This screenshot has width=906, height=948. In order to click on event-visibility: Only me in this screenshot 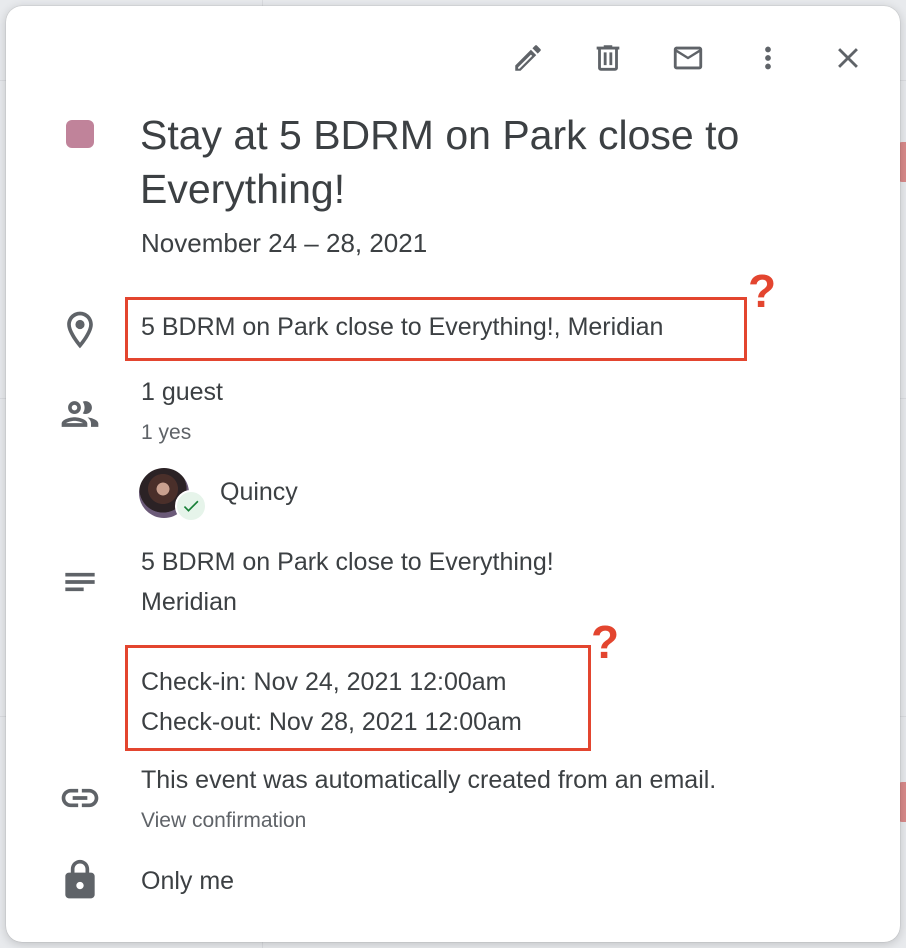, I will do `click(188, 881)`.